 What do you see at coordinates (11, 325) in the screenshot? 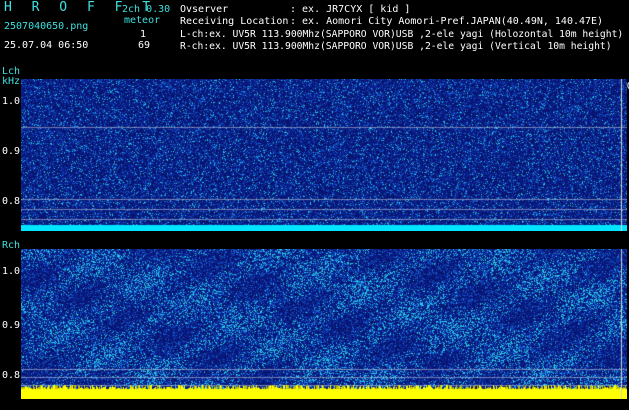
I see `rch-ytick-2: 0.9` at bounding box center [11, 325].